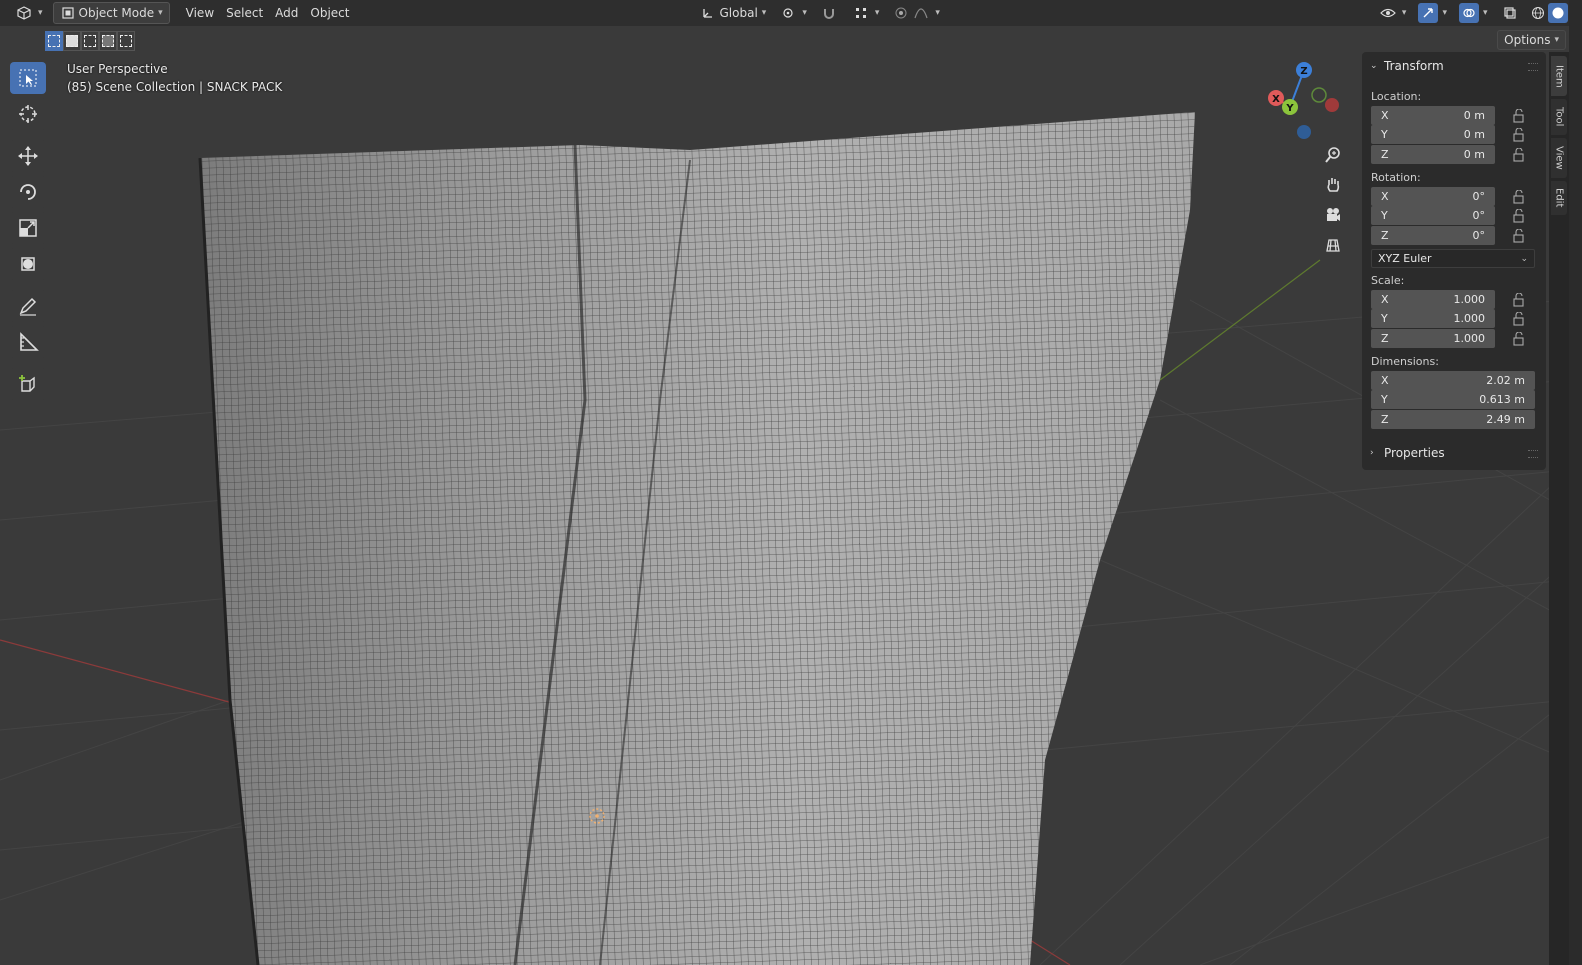 The image size is (1582, 965). I want to click on tool-rotate, so click(28, 192).